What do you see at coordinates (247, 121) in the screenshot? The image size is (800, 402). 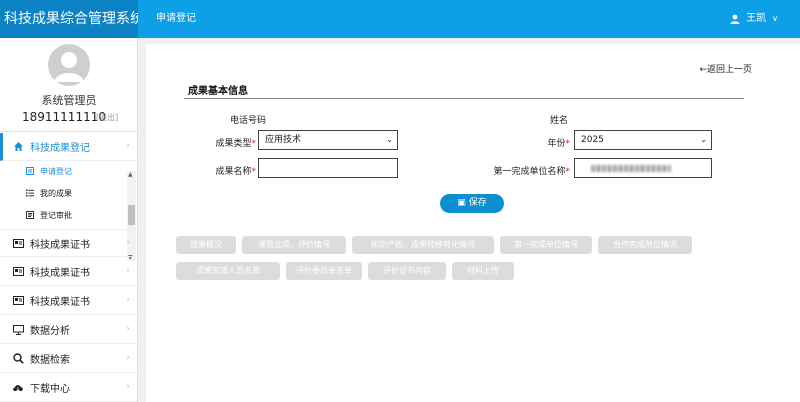 I see `phone-label: 电话号码` at bounding box center [247, 121].